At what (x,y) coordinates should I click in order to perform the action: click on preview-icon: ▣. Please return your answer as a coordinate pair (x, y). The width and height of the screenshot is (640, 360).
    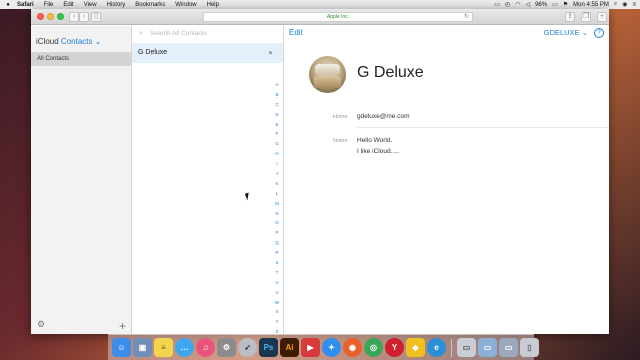
    Looking at the image, I should click on (142, 347).